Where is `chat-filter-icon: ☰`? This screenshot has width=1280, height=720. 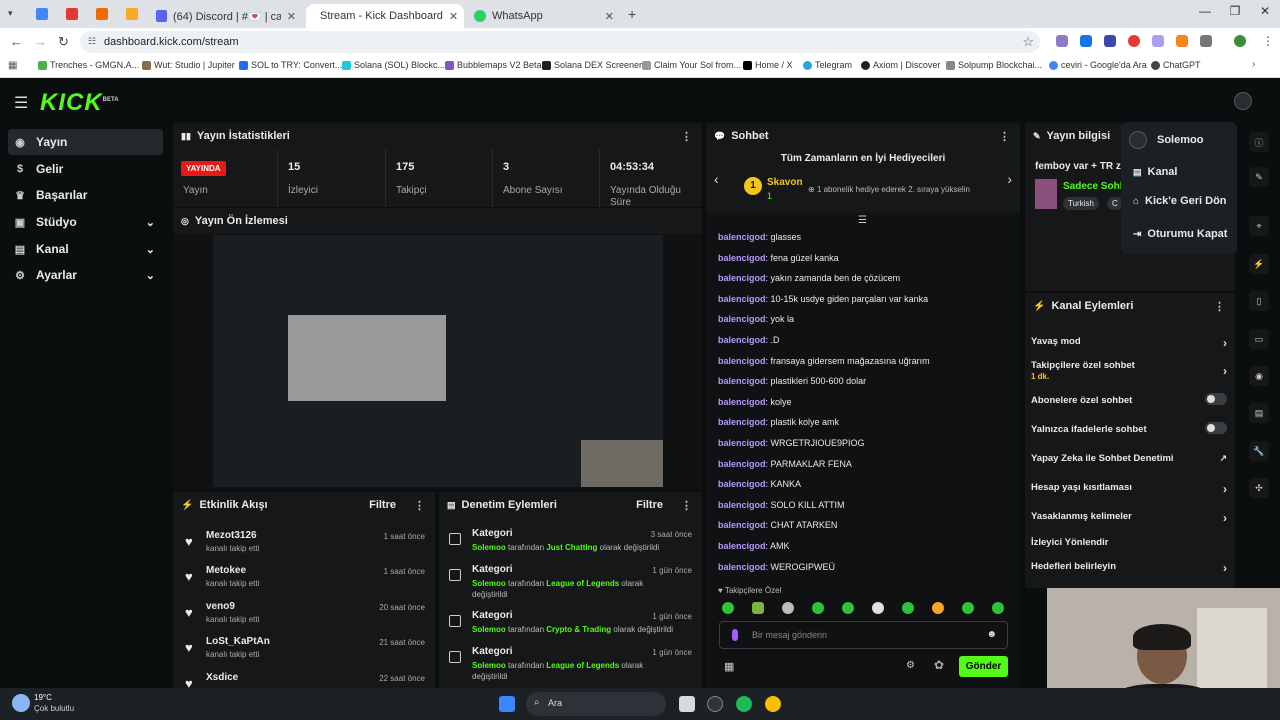
chat-filter-icon: ☰ is located at coordinates (862, 220).